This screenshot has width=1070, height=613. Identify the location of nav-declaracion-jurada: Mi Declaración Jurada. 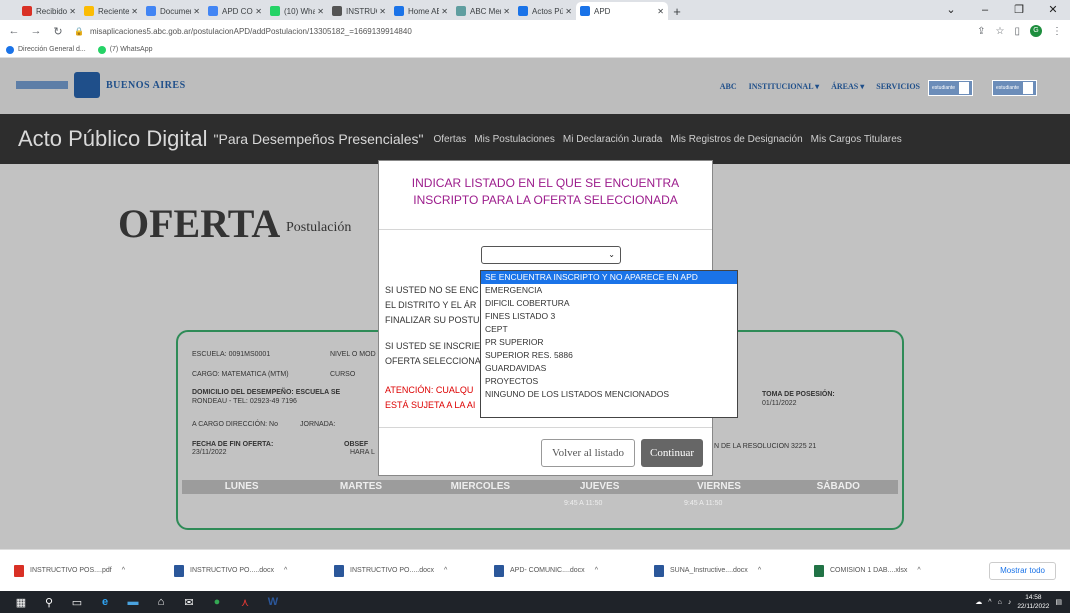
(613, 139).